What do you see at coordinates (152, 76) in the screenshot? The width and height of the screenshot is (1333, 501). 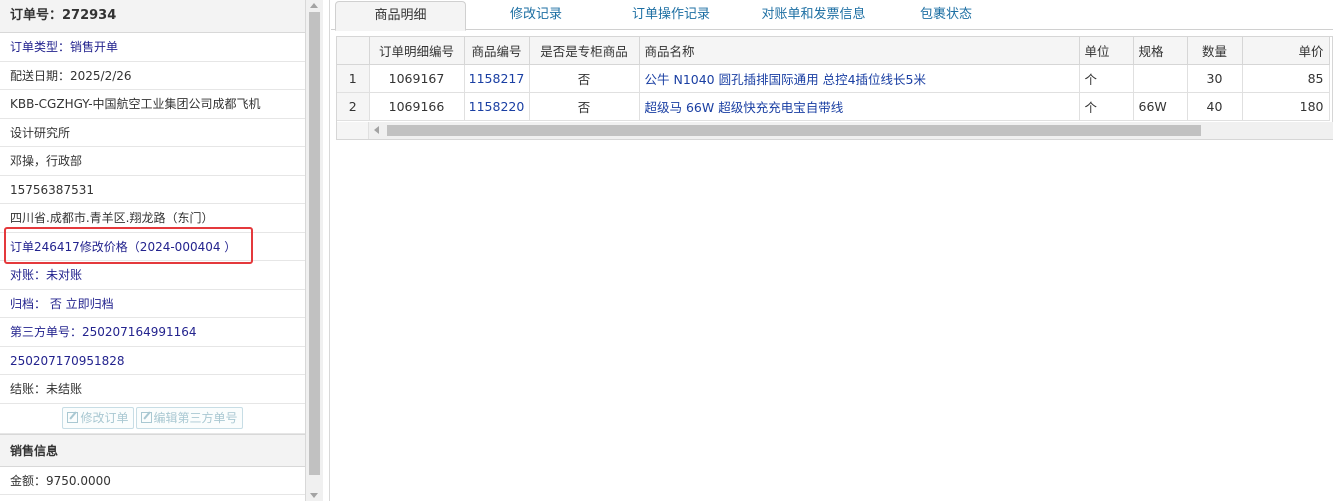 I see `delivery-date: 配送日期：2025/2/26` at bounding box center [152, 76].